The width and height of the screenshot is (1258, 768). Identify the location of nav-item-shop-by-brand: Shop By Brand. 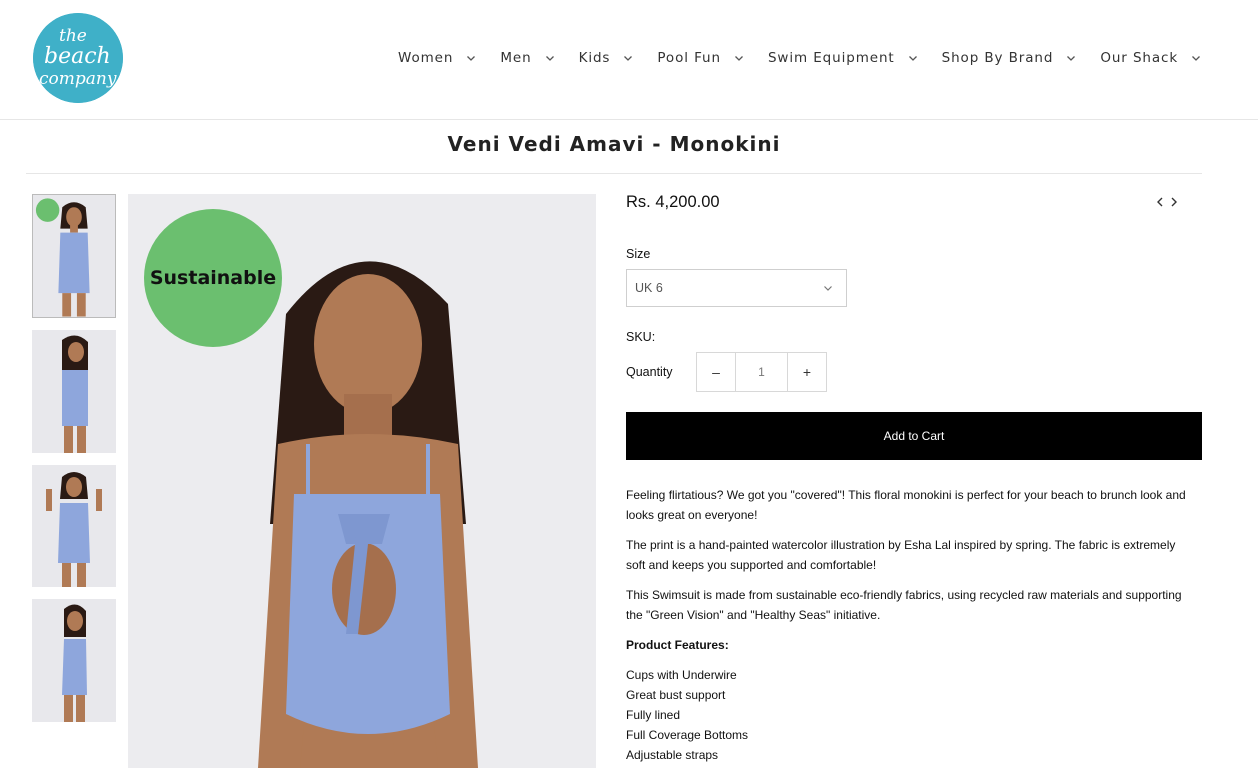
(1010, 58).